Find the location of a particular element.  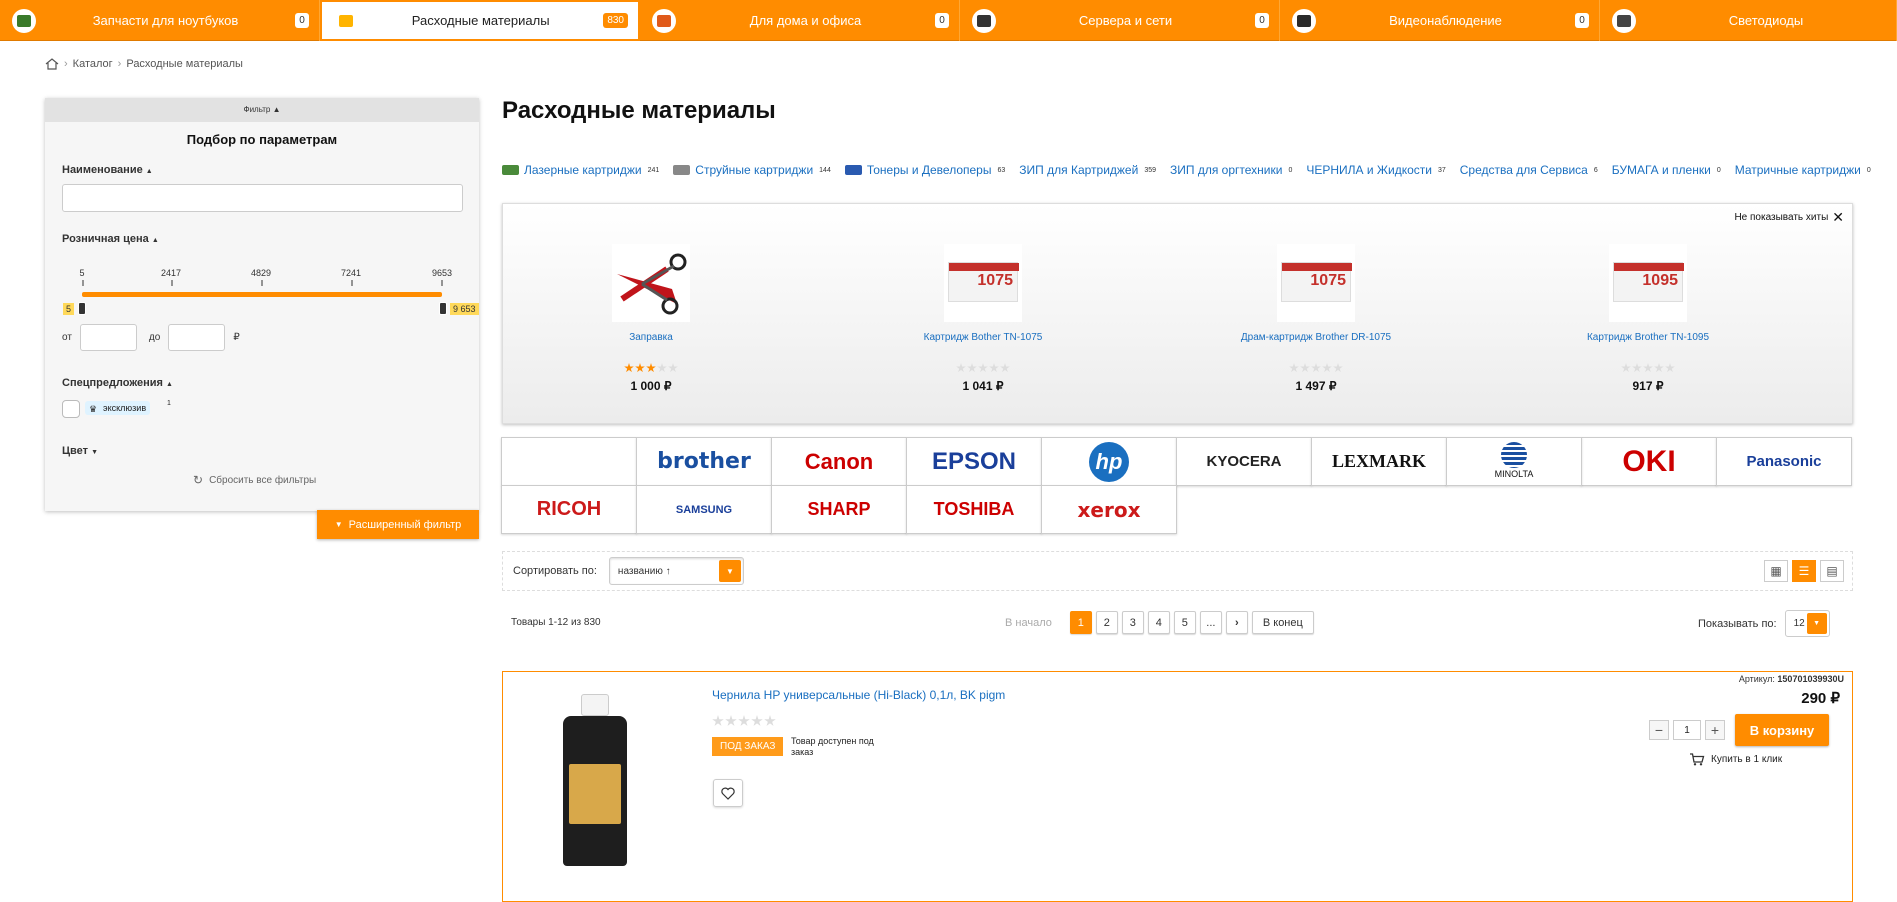

pager-first-link: В начало is located at coordinates (1028, 623).